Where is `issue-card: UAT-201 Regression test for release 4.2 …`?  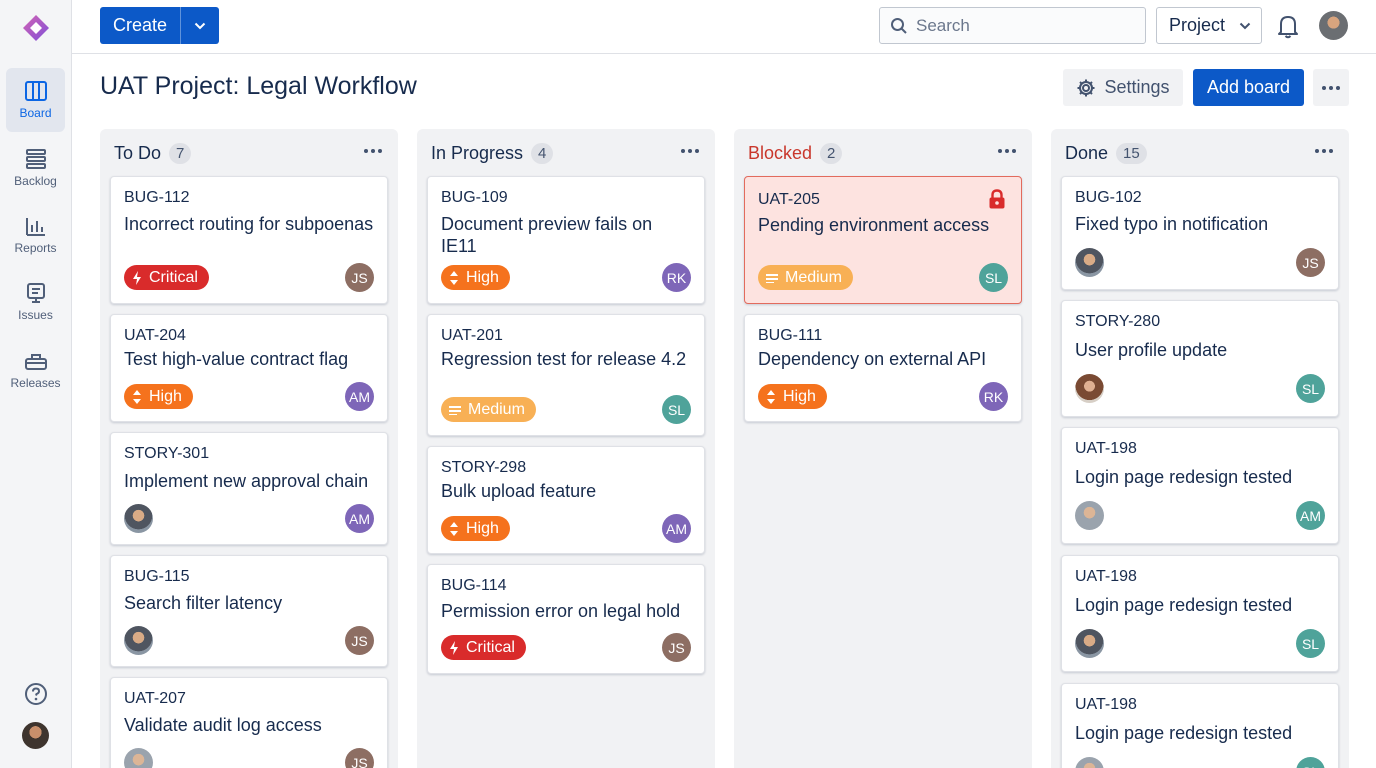
issue-card: UAT-201 Regression test for release 4.2 … is located at coordinates (566, 375).